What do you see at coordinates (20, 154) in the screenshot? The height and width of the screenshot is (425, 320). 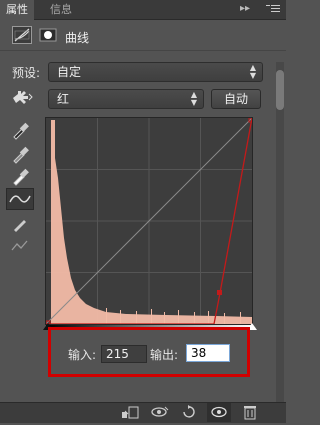 I see `sample-midtone-eyedropper-icon` at bounding box center [20, 154].